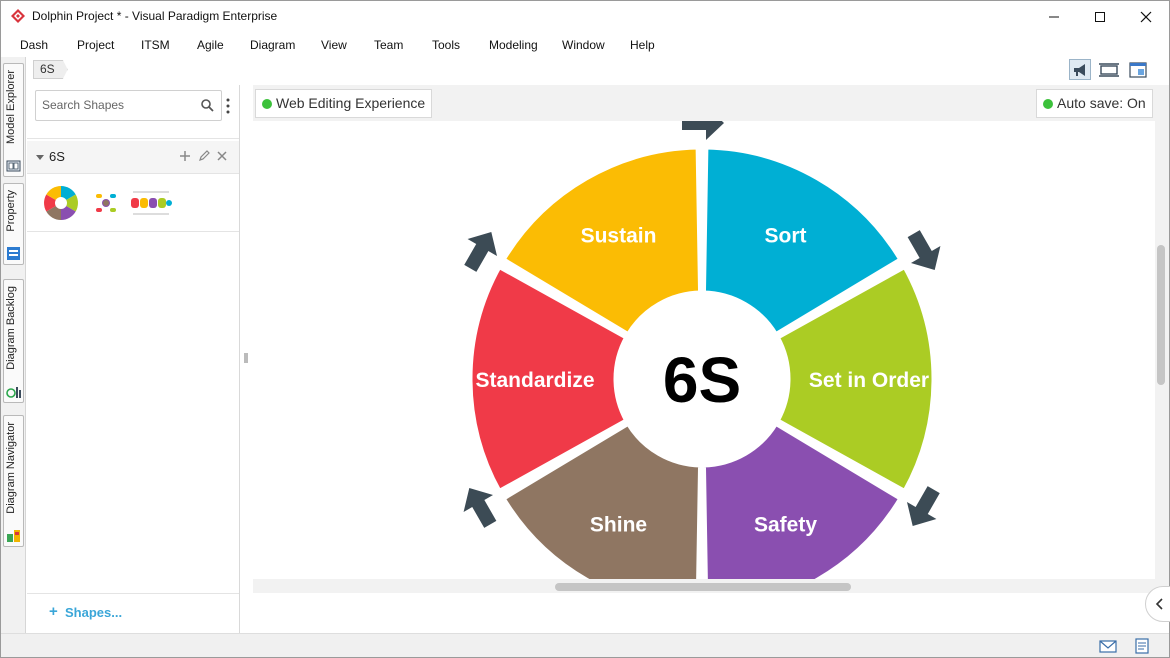 This screenshot has width=1170, height=658. I want to click on add-icon, so click(185, 156).